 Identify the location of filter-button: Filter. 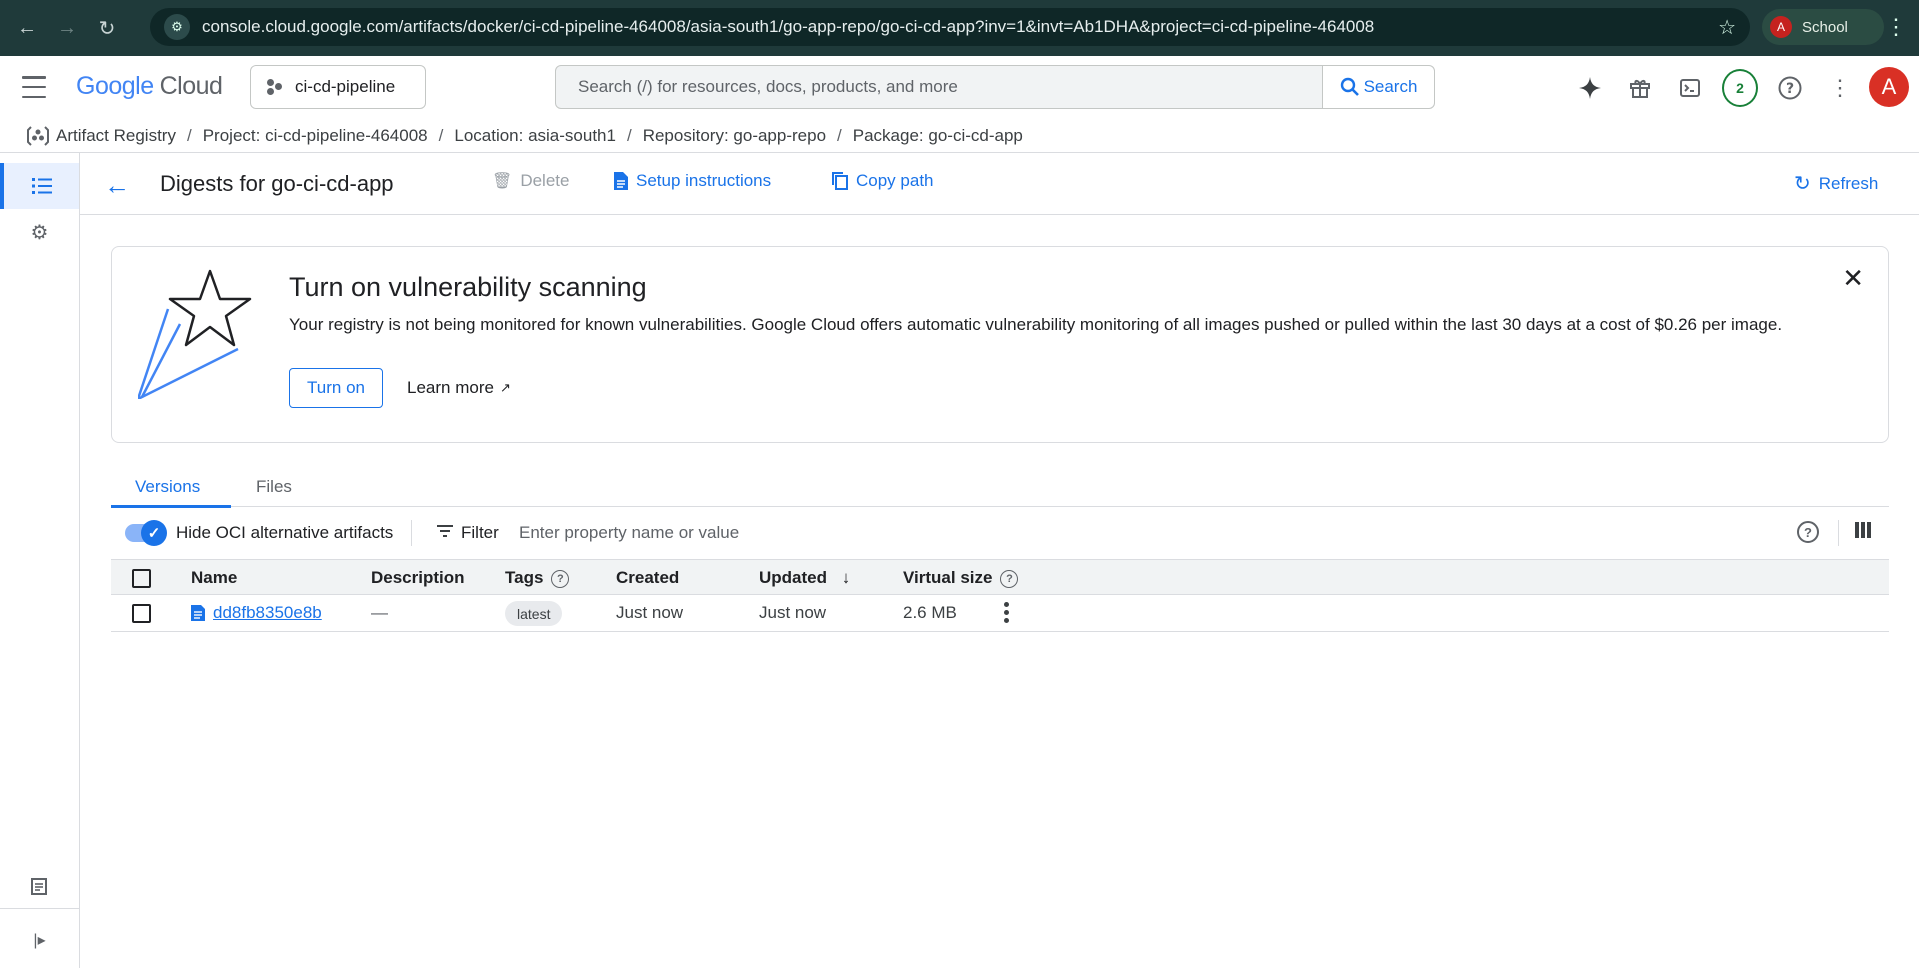
(468, 533).